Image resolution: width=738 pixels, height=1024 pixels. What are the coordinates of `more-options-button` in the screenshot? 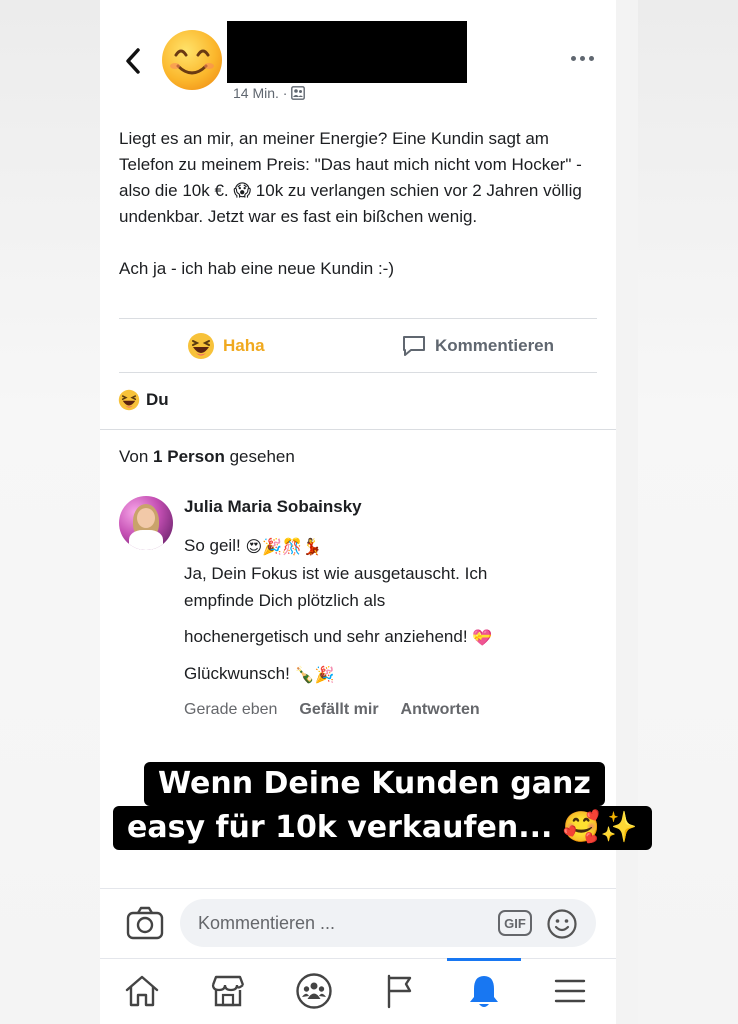 It's located at (582, 58).